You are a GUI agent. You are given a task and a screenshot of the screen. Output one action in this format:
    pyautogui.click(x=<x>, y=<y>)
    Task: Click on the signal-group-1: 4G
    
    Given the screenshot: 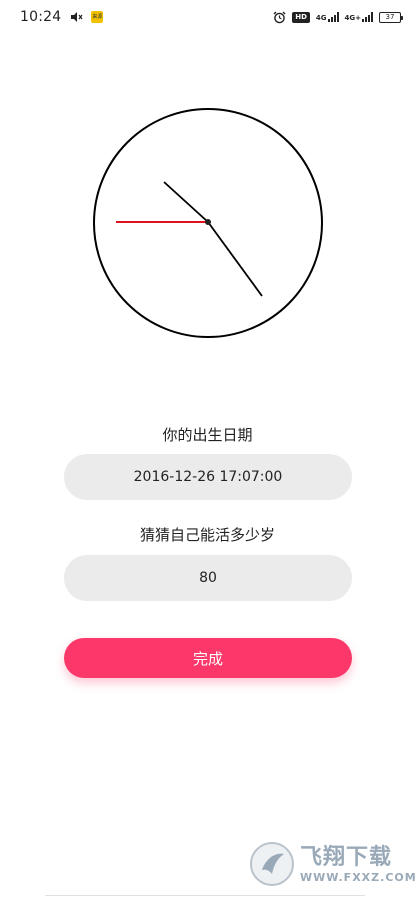 What is the action you would take?
    pyautogui.click(x=327, y=17)
    